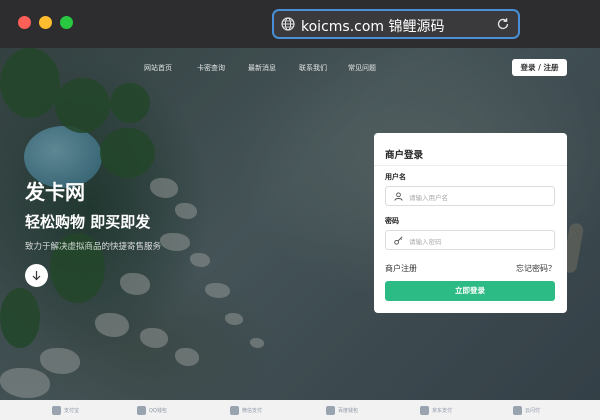 This screenshot has width=600, height=420. Describe the element at coordinates (348, 410) in the screenshot. I see `partner-name: 百度钱包` at that location.